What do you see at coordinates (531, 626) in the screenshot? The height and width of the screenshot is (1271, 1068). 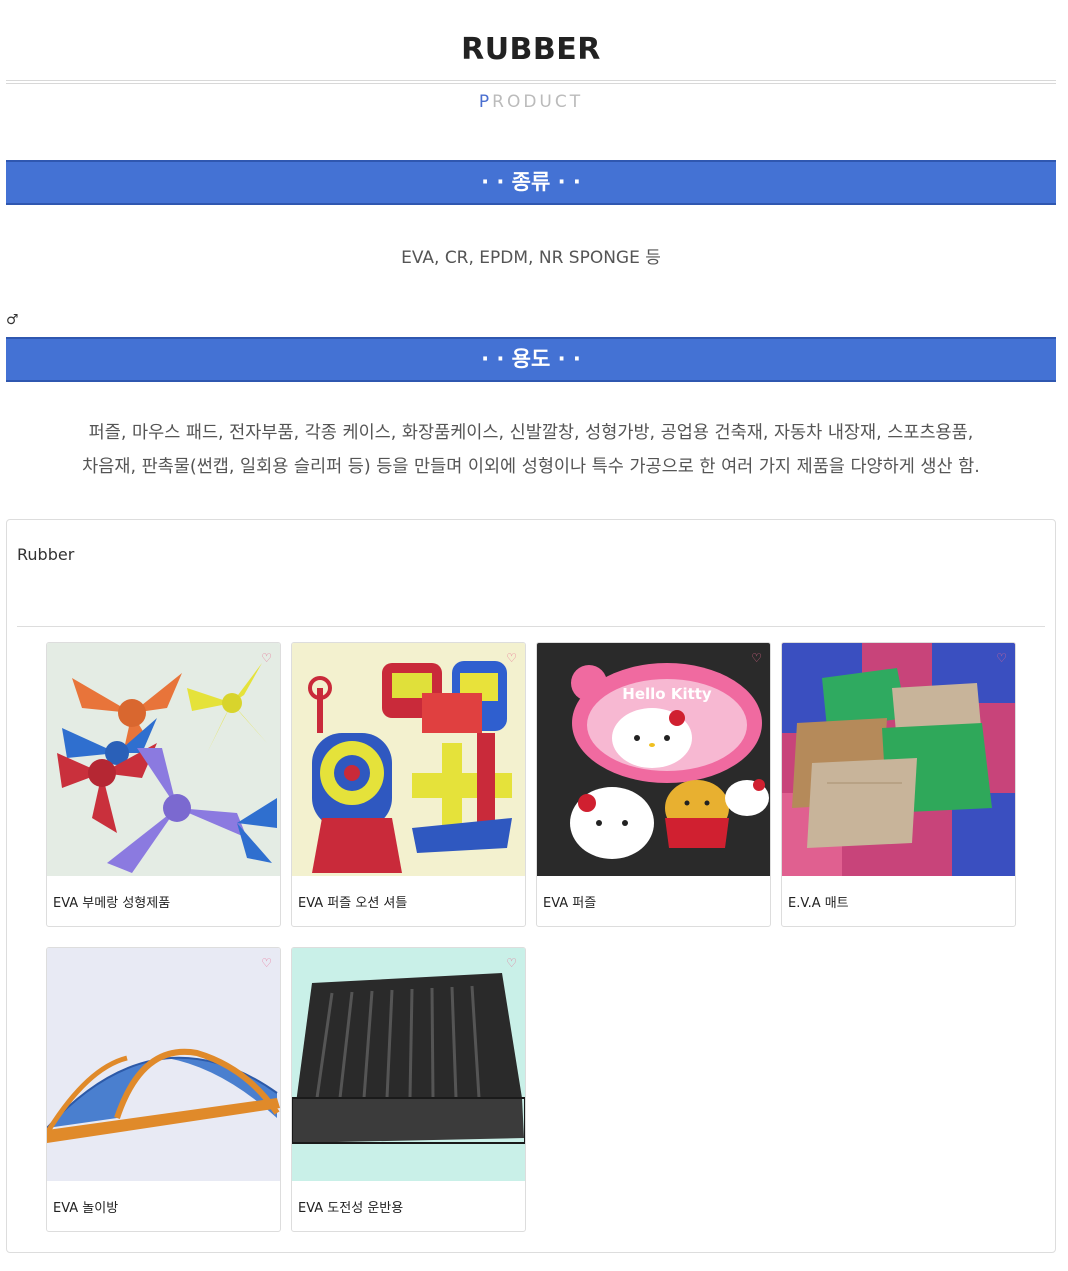 I see `gallery-divider` at bounding box center [531, 626].